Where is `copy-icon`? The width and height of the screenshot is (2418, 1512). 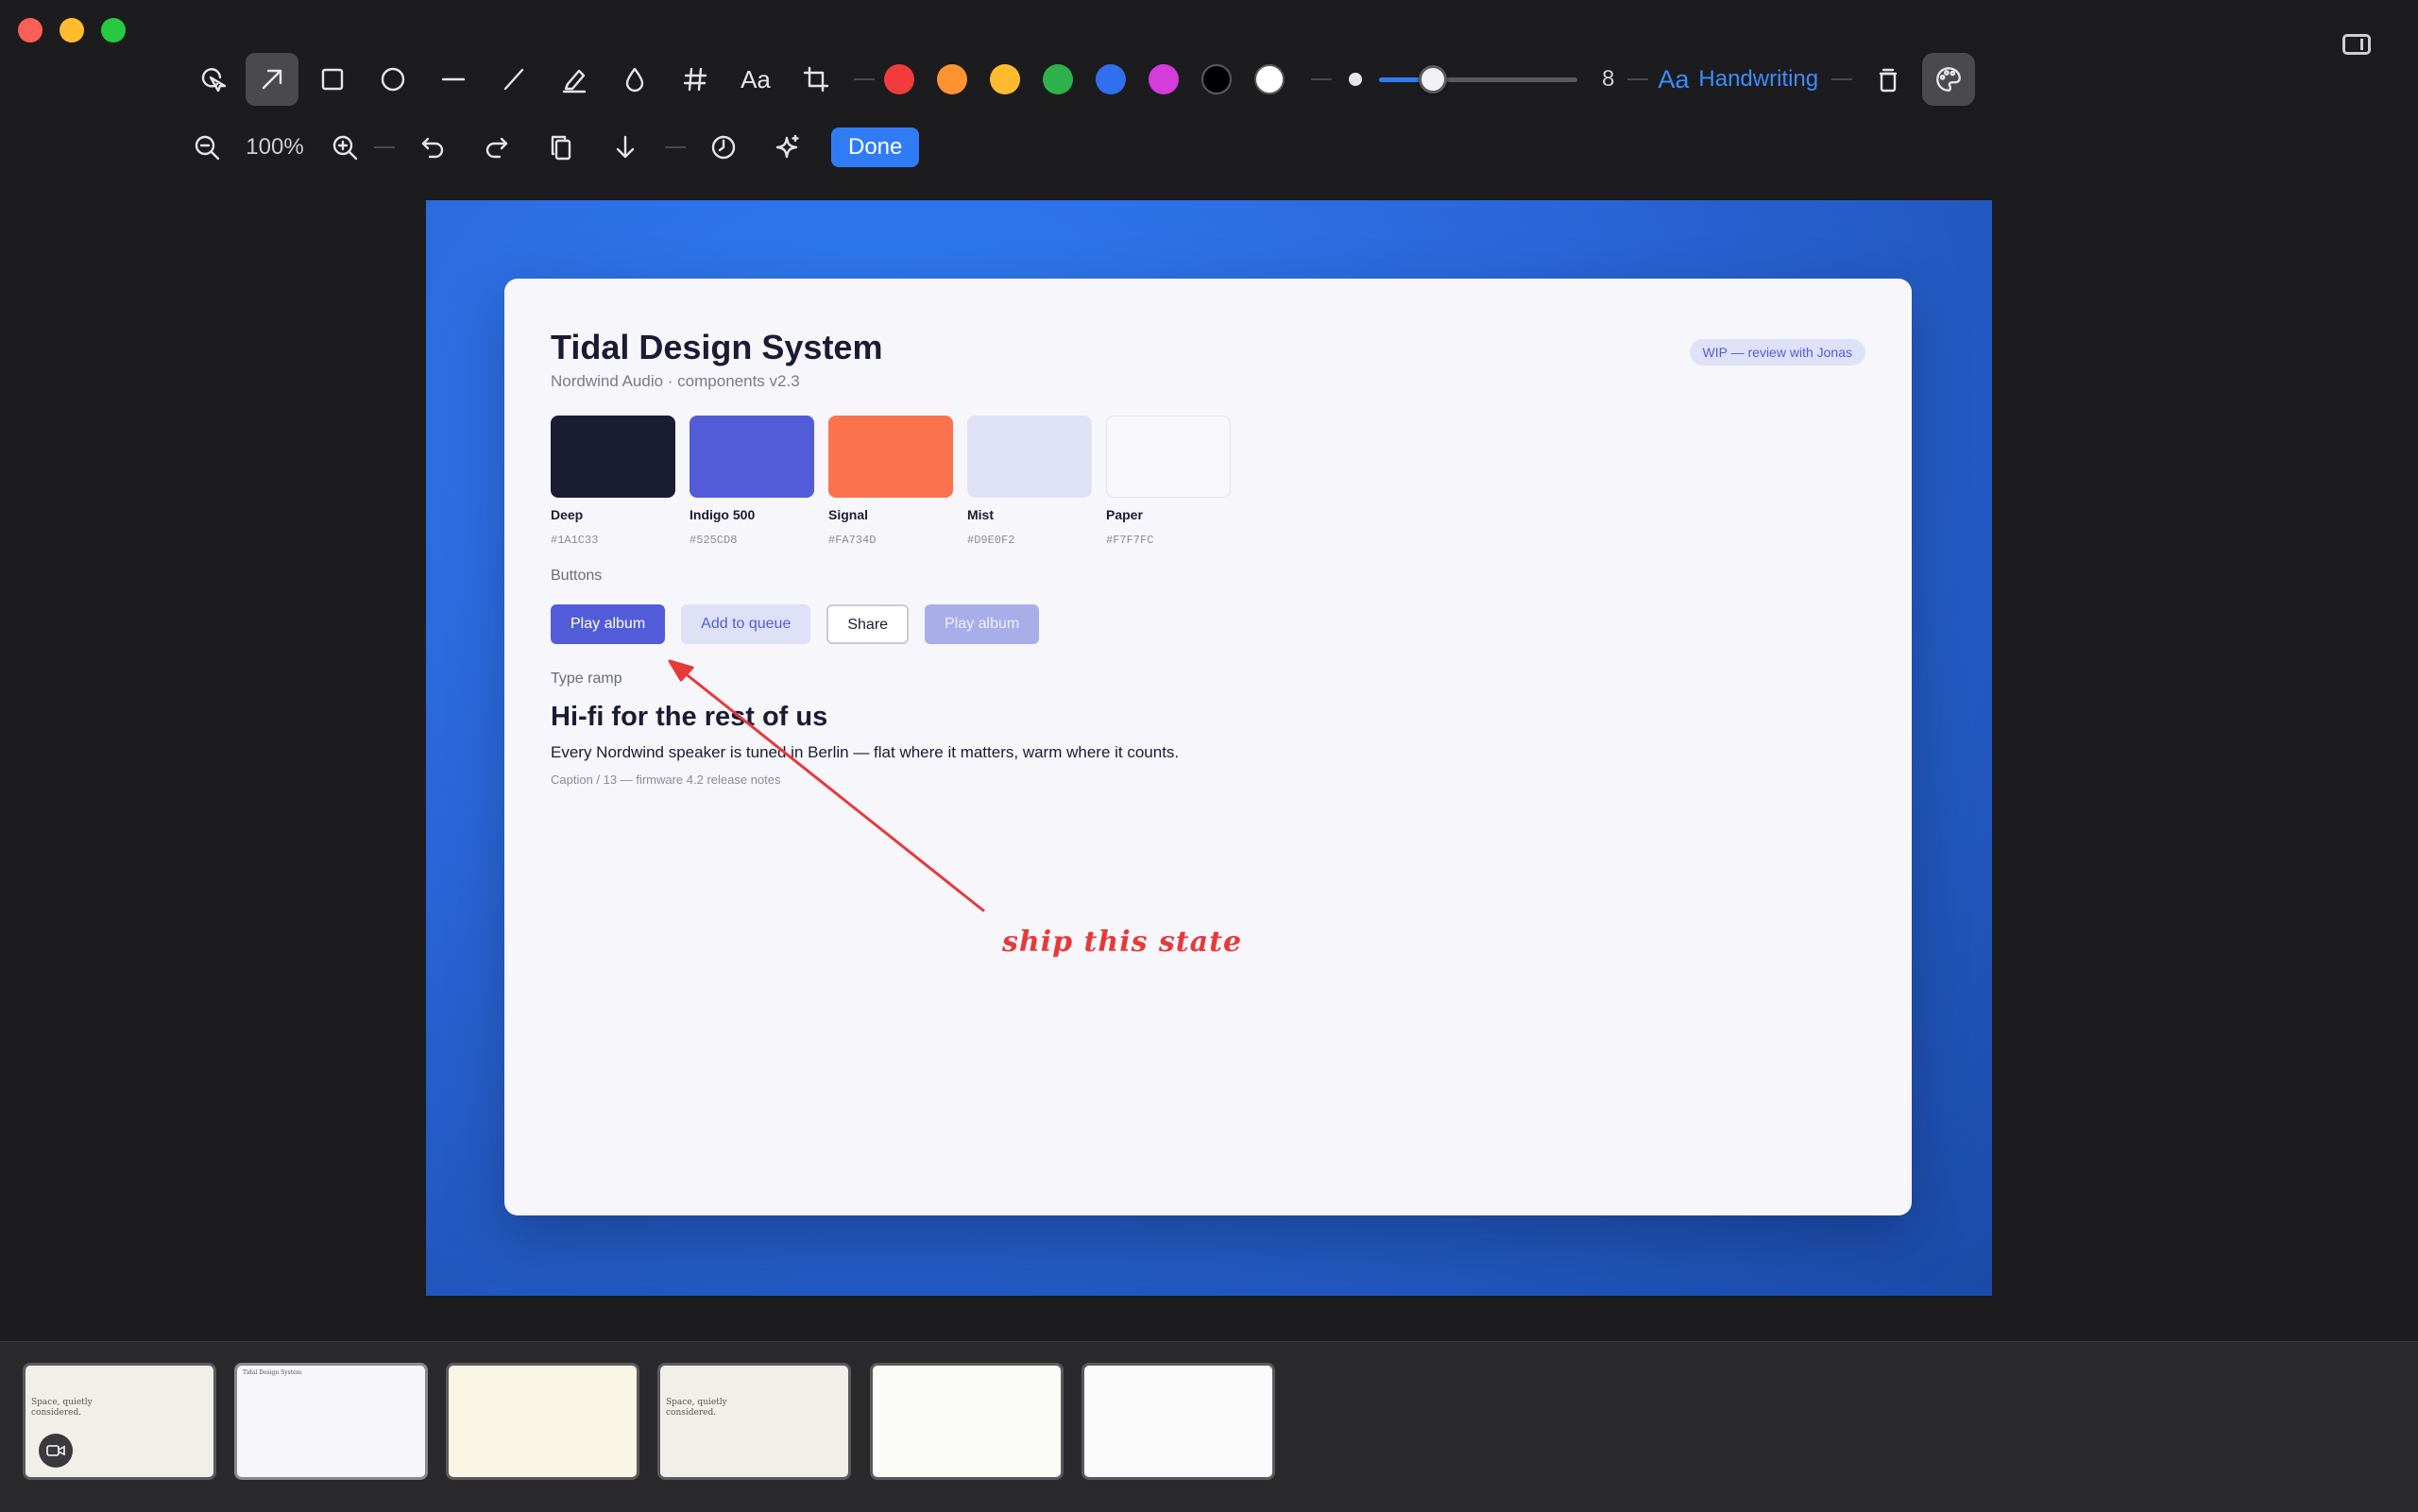 copy-icon is located at coordinates (561, 148).